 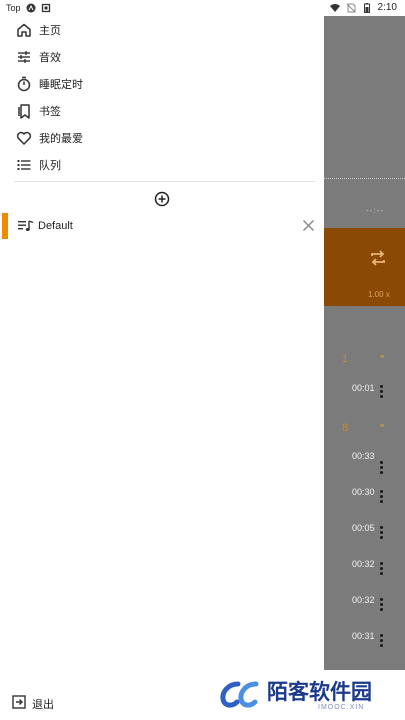 What do you see at coordinates (150, 84) in the screenshot?
I see `menu-item-sleep-timer: 睡眠定时` at bounding box center [150, 84].